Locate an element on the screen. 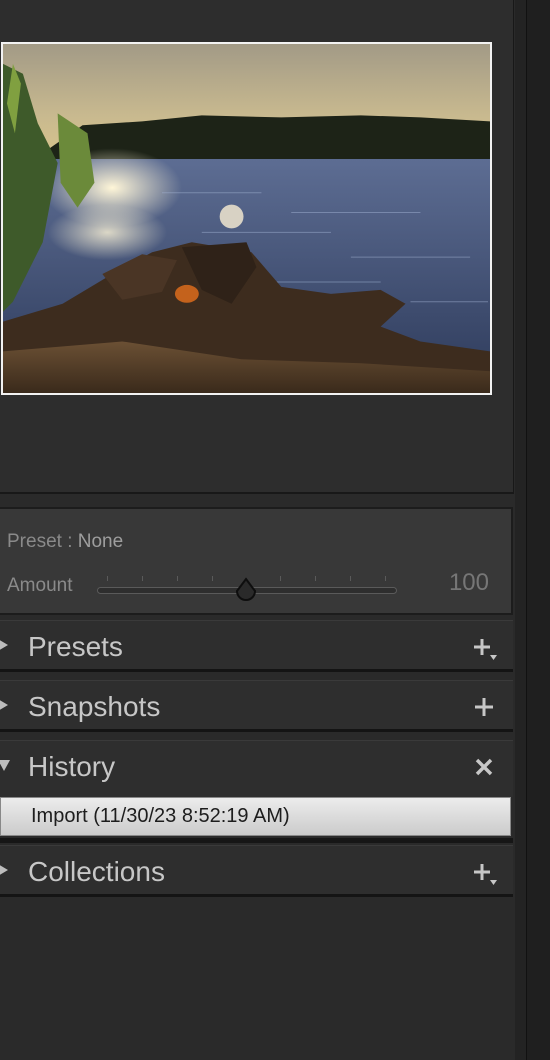 This screenshot has width=550, height=1060. amount-label: Amount is located at coordinates (40, 585).